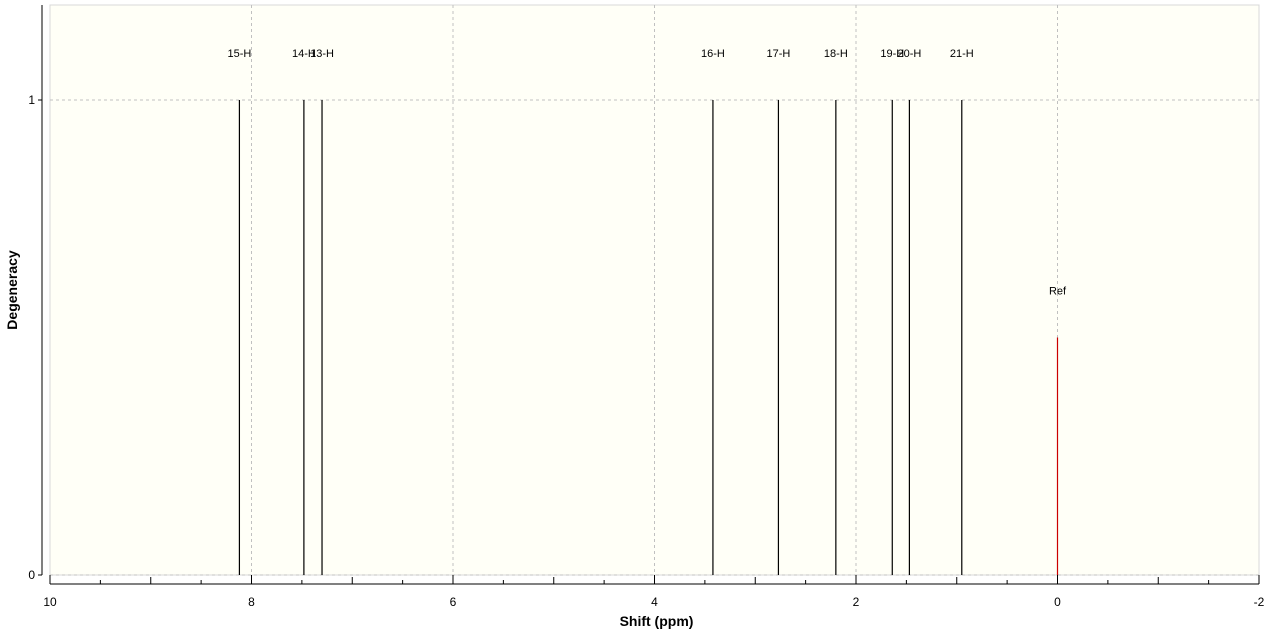  Describe the element at coordinates (453, 602) in the screenshot. I see `x-tick-label: 6` at that location.